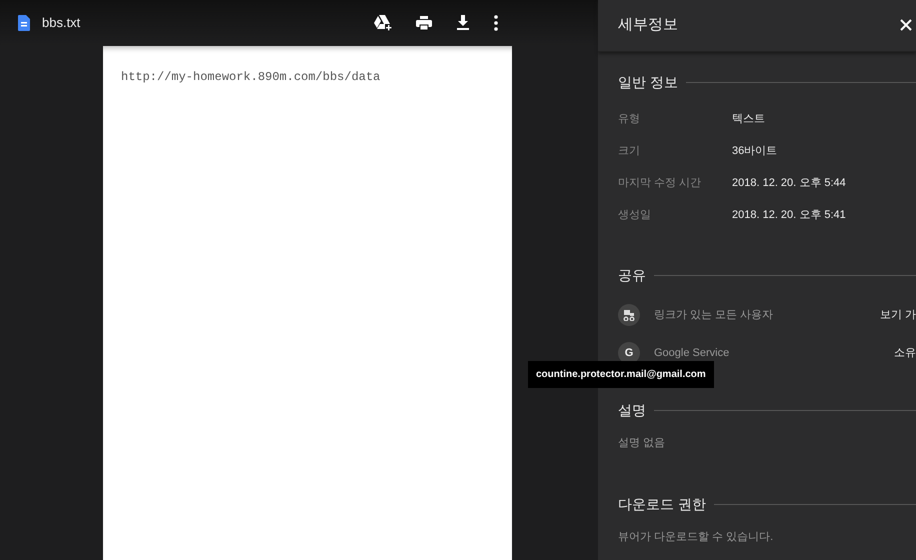 This screenshot has width=916, height=560. What do you see at coordinates (383, 23) in the screenshot?
I see `drive-icon` at bounding box center [383, 23].